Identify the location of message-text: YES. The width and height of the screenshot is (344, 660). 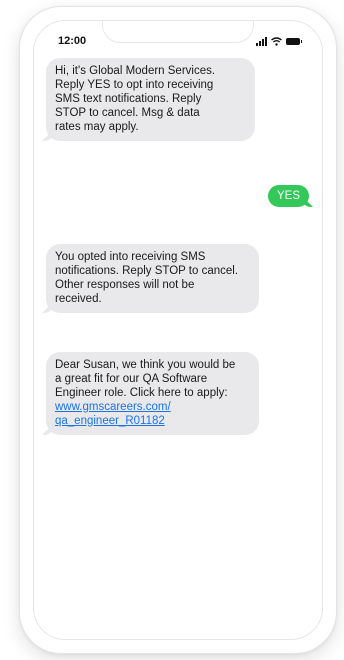
(288, 196).